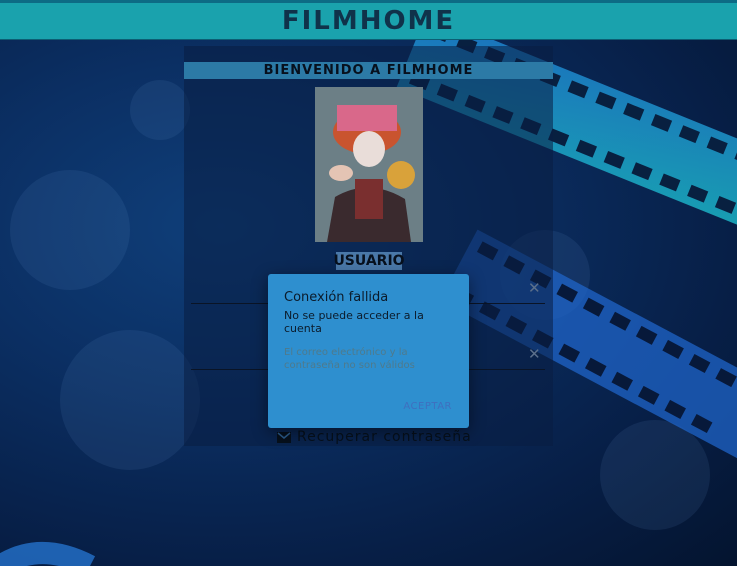 This screenshot has width=737, height=566. I want to click on mail-icon, so click(284, 437).